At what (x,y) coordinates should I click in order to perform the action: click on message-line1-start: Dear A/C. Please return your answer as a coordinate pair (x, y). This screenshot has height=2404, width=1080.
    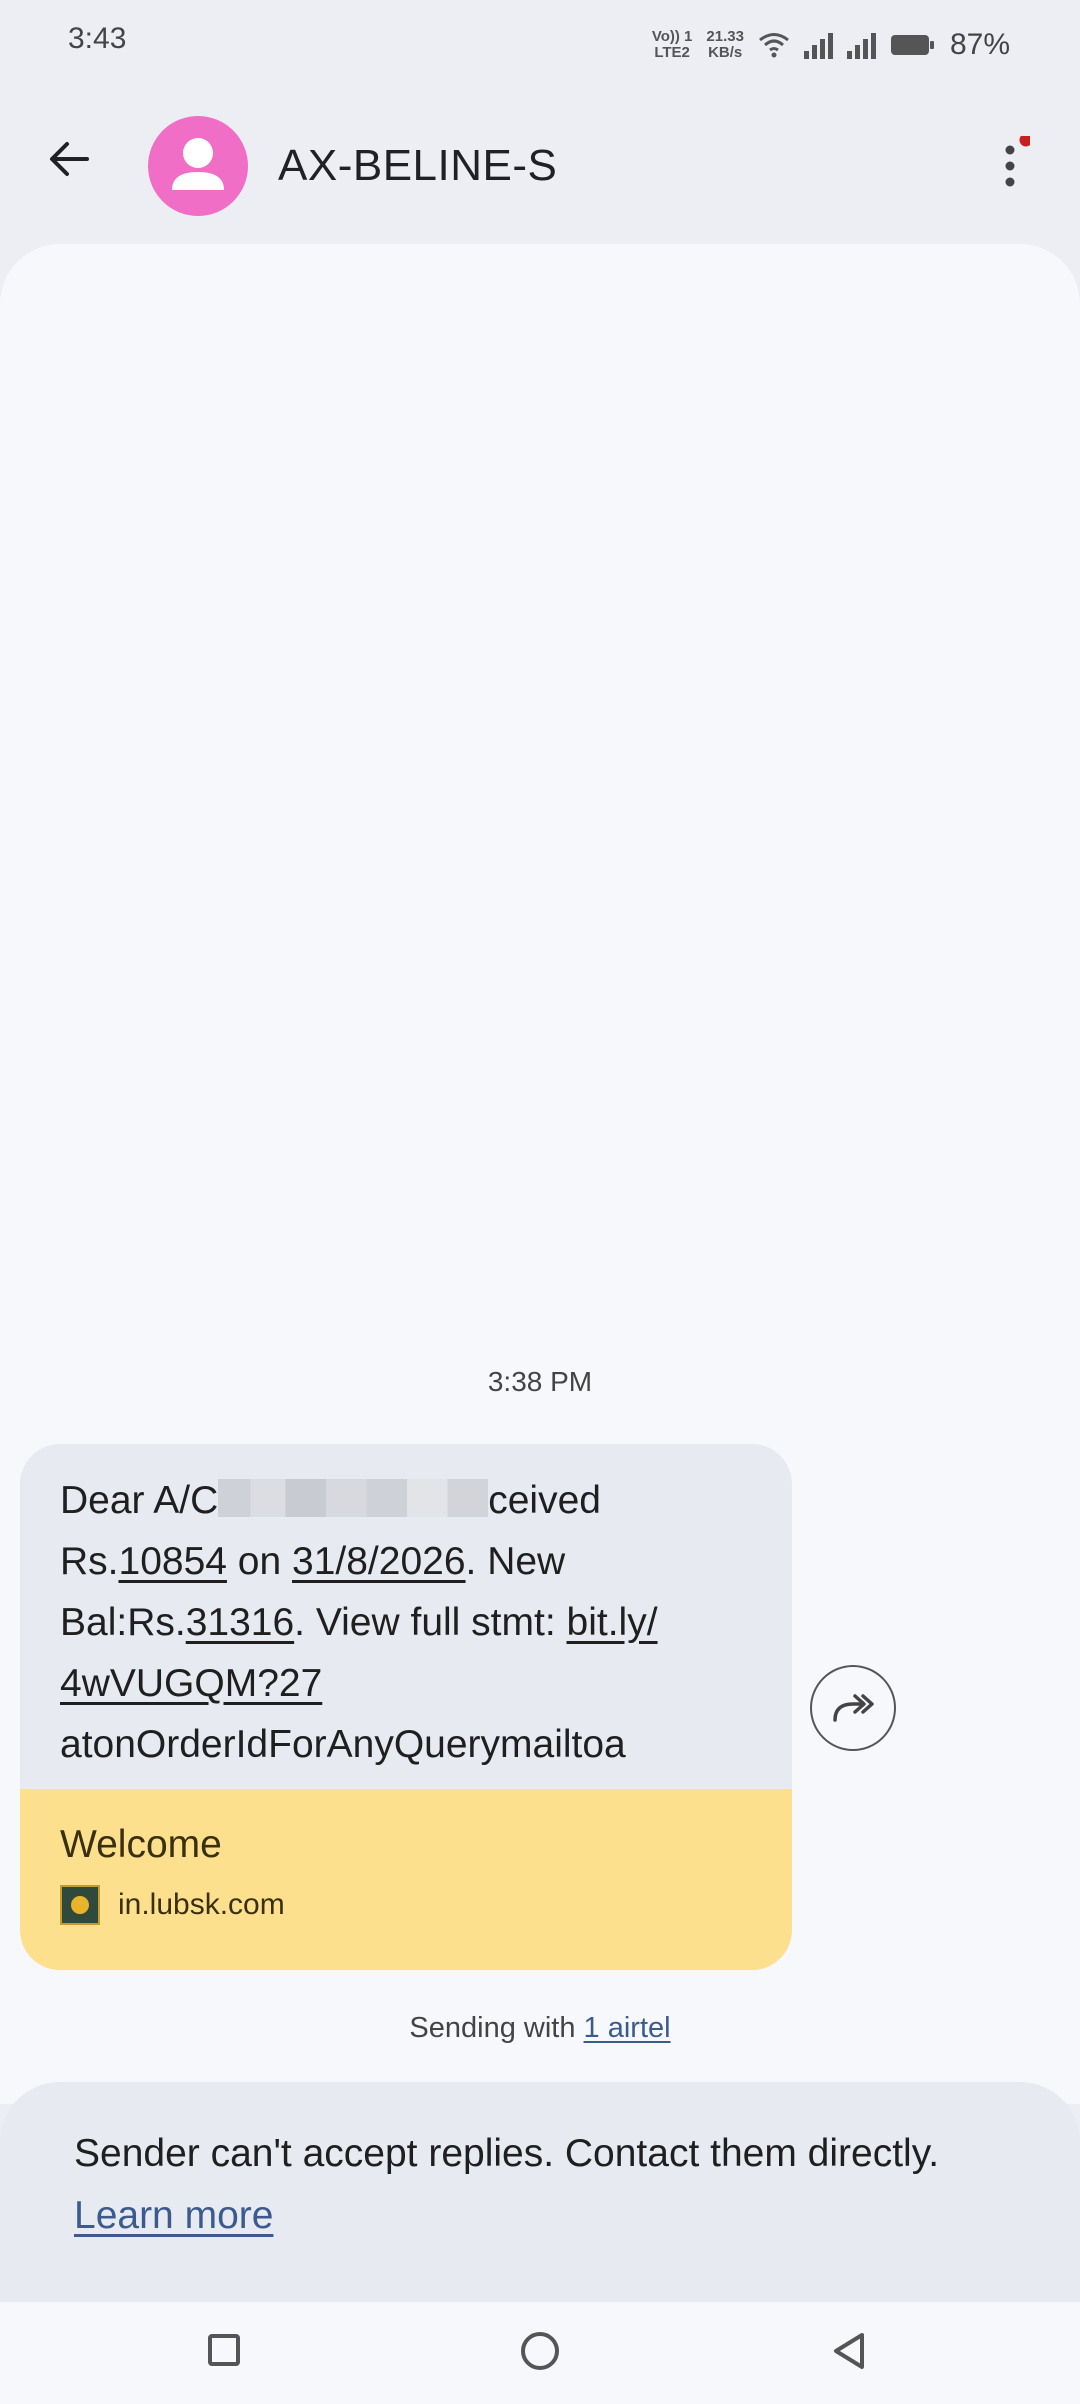
    Looking at the image, I should click on (139, 1500).